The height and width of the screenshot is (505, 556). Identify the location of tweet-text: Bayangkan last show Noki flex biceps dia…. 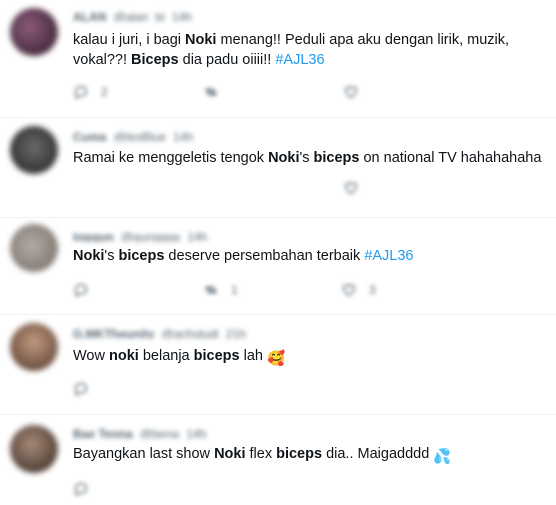
(308, 455).